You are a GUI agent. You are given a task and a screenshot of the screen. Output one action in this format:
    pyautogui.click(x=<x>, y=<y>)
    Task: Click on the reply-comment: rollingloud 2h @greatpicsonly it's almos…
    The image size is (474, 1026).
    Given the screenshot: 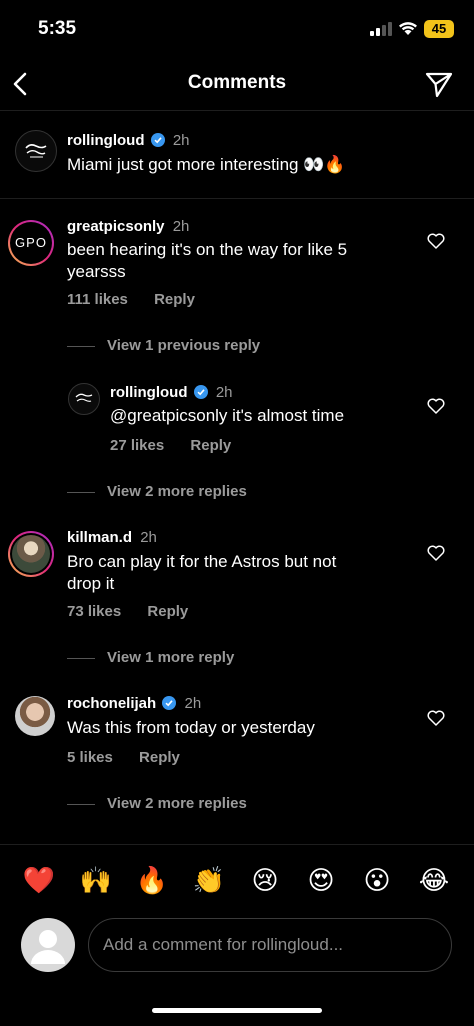 What is the action you would take?
    pyautogui.click(x=237, y=437)
    